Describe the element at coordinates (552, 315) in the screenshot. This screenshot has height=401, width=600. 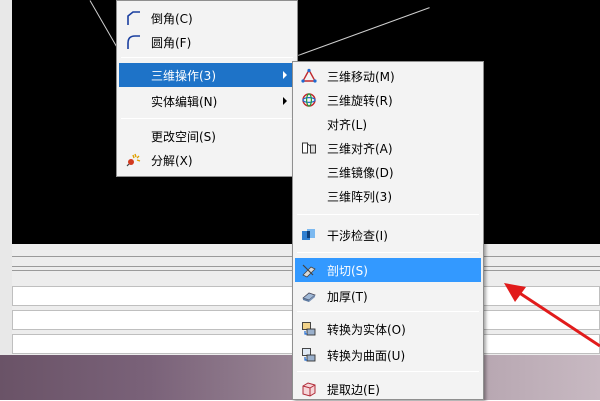
I see `annotation-arrow-icon` at that location.